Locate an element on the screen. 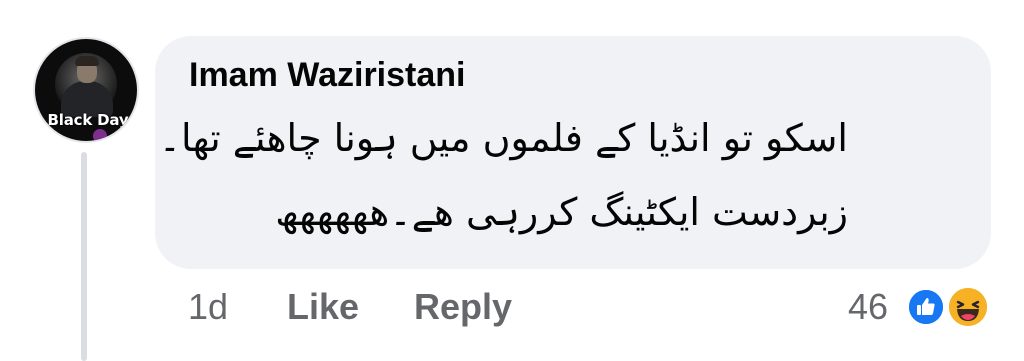 The image size is (1024, 361). reaction-count: 46 is located at coordinates (868, 306).